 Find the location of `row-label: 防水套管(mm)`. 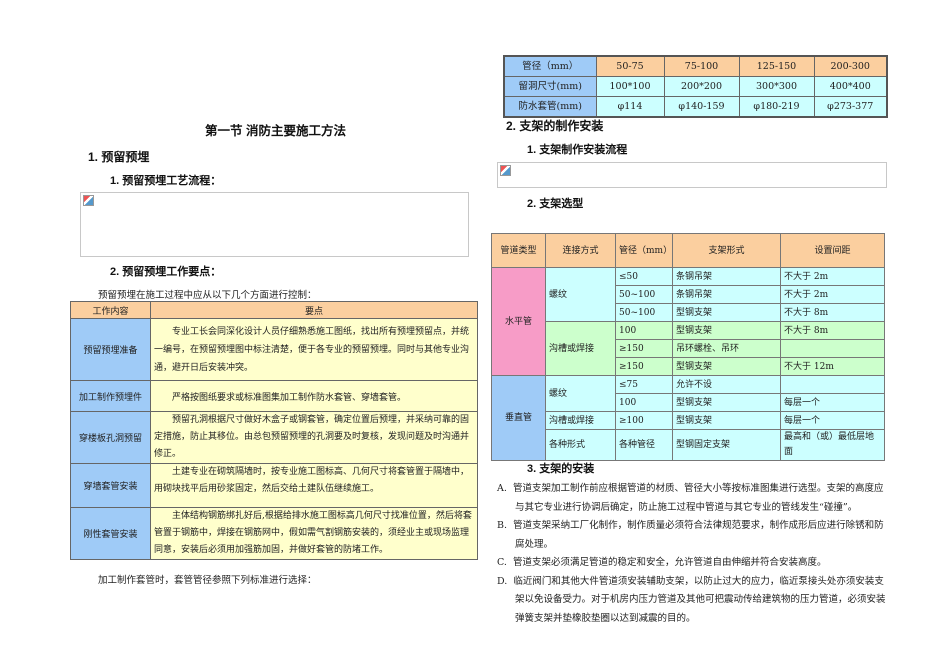

row-label: 防水套管(mm) is located at coordinates (550, 107).